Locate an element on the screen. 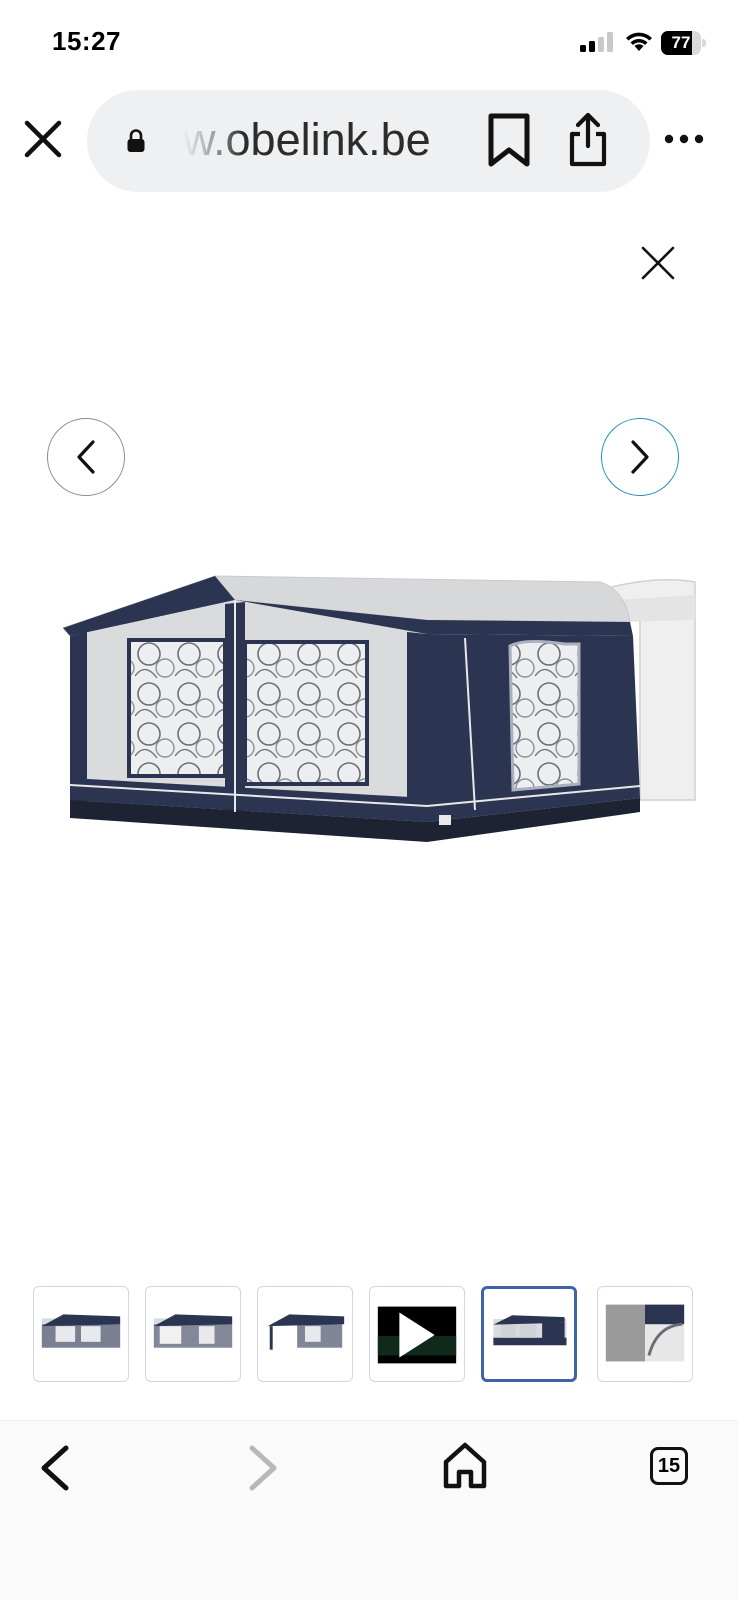 The width and height of the screenshot is (739, 1600). battery-percent: 77 is located at coordinates (681, 42).